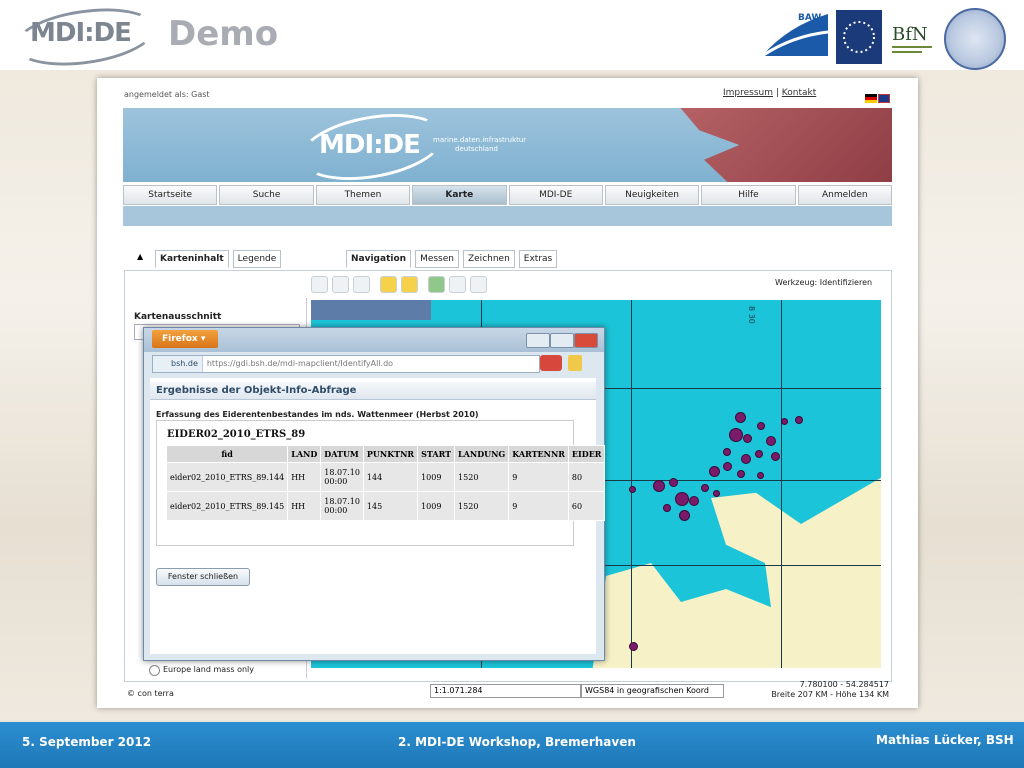 The width and height of the screenshot is (1024, 768). Describe the element at coordinates (736, 570) in the screenshot. I see `map-land` at that location.